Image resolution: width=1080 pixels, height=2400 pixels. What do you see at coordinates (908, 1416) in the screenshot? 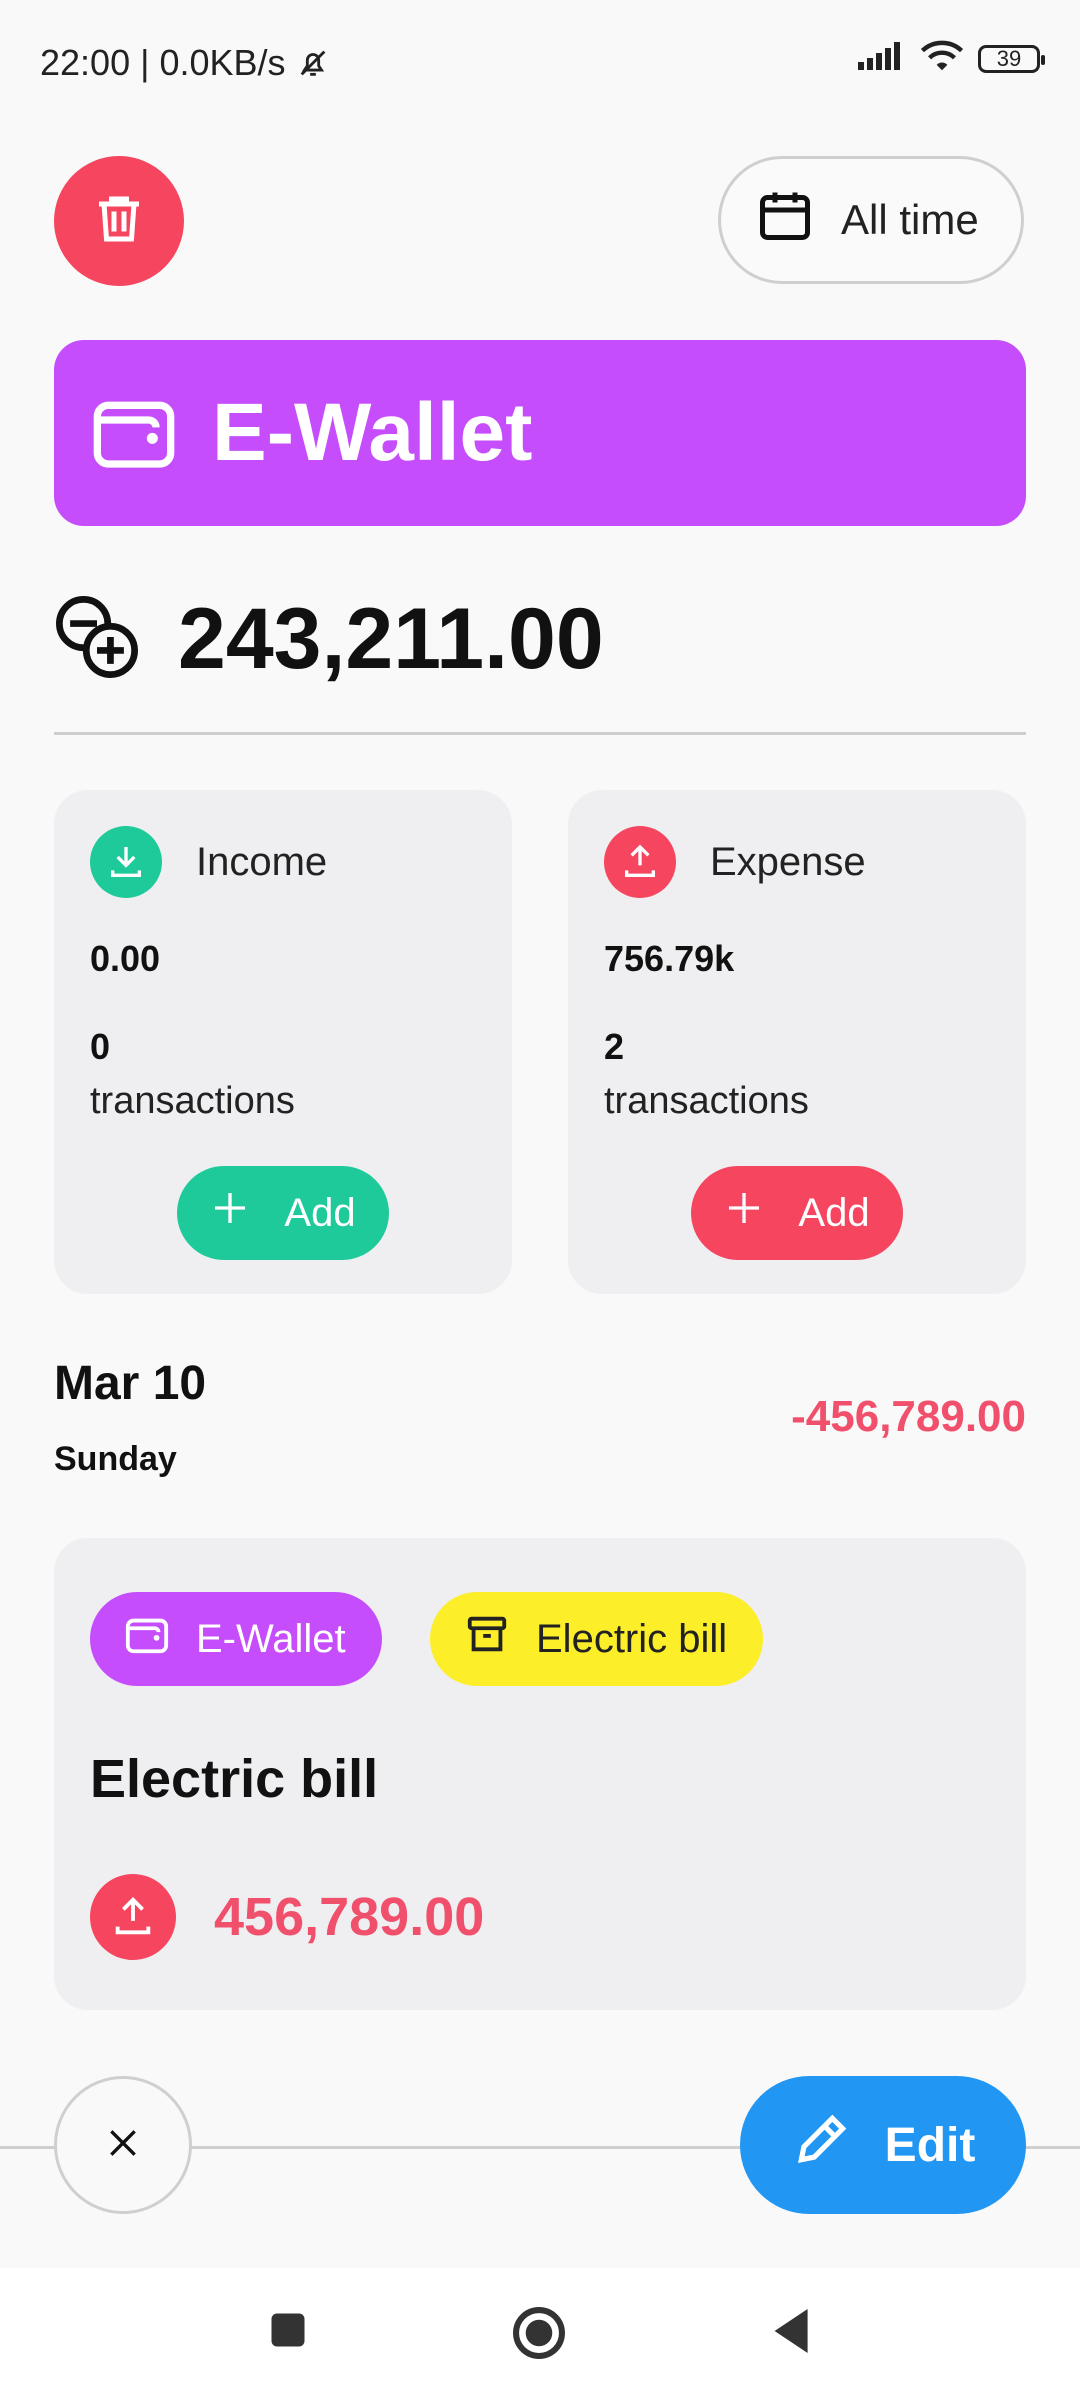
I see `date-total: -456,789.00` at bounding box center [908, 1416].